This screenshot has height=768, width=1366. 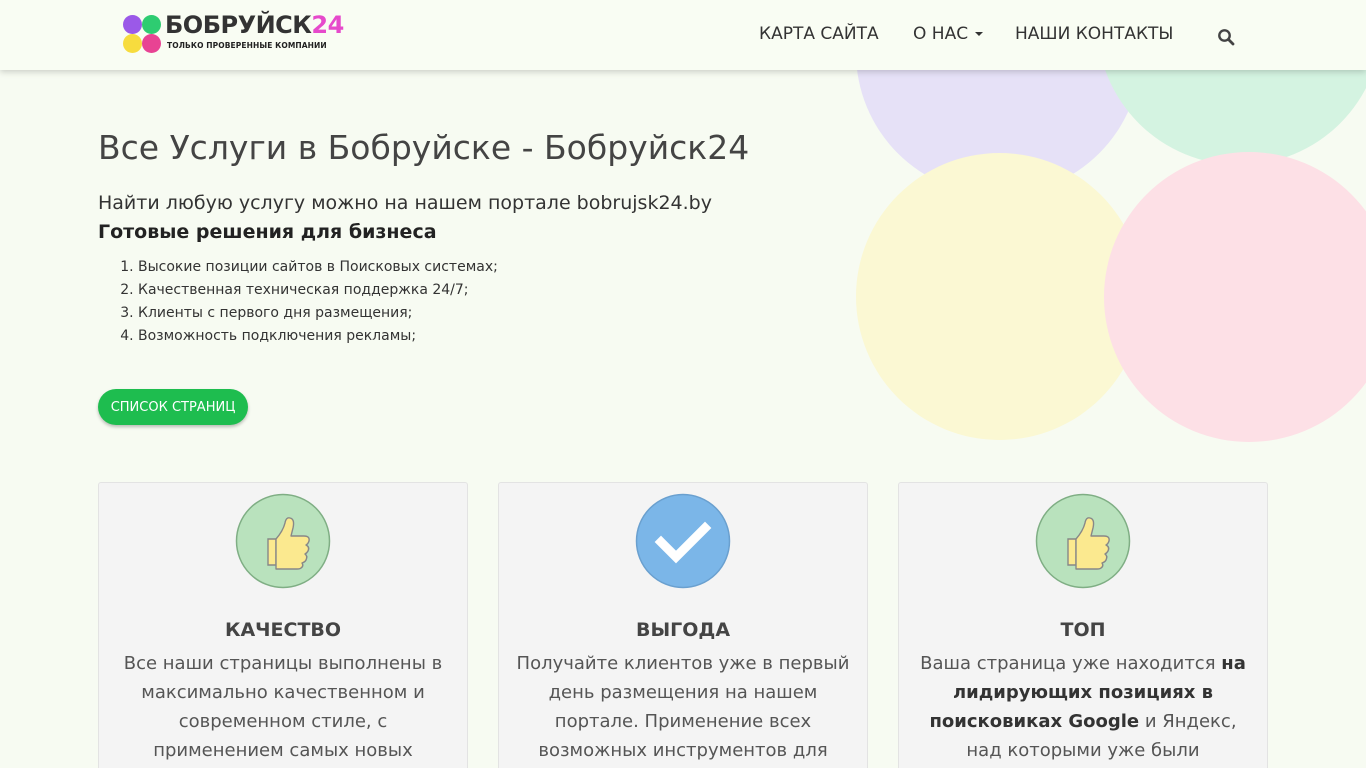 What do you see at coordinates (1094, 34) in the screenshot?
I see `nav-contacts-link: НАШИ КОНТАКТЫ` at bounding box center [1094, 34].